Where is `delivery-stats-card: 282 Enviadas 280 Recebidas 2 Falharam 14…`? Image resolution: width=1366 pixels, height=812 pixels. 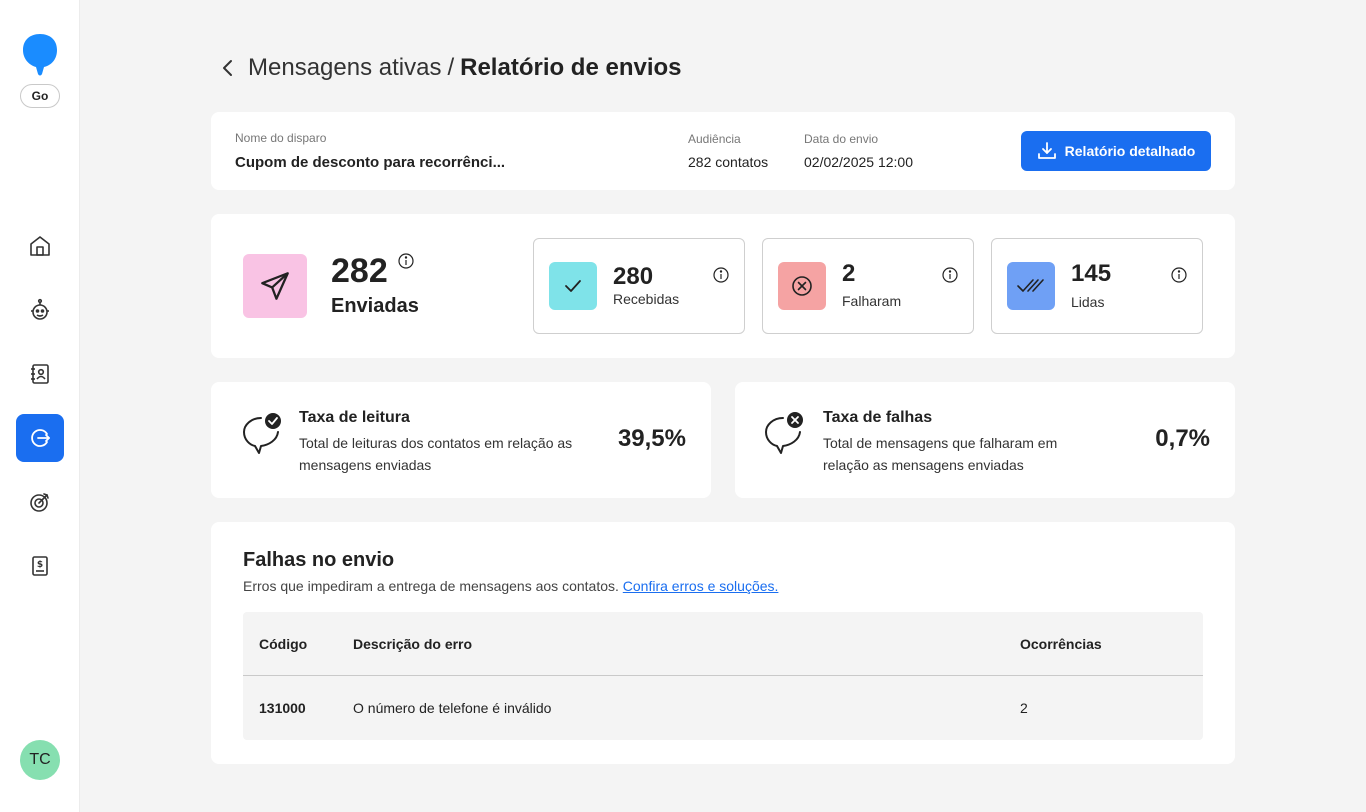 delivery-stats-card: 282 Enviadas 280 Recebidas 2 Falharam 14… is located at coordinates (723, 286).